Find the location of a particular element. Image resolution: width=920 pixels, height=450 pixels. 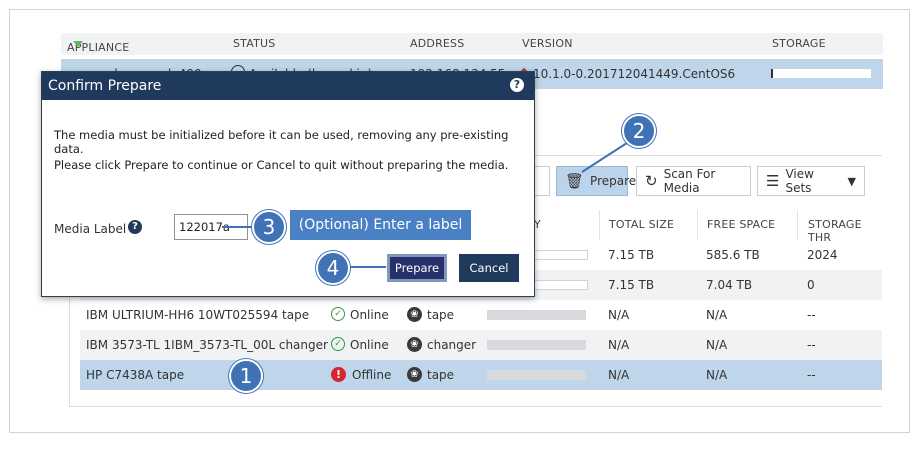

callout-3: 3 is located at coordinates (269, 227).